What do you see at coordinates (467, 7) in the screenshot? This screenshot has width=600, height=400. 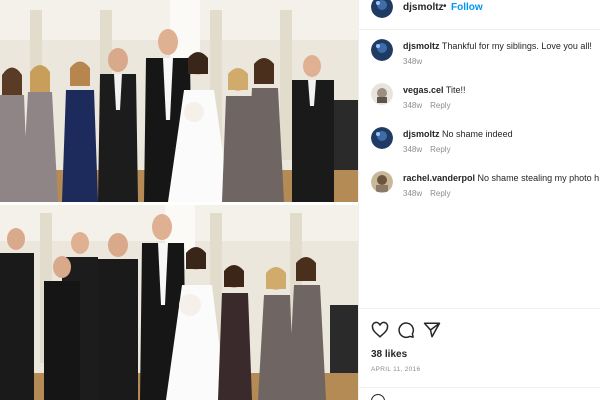 I see `follow-button: Follow` at bounding box center [467, 7].